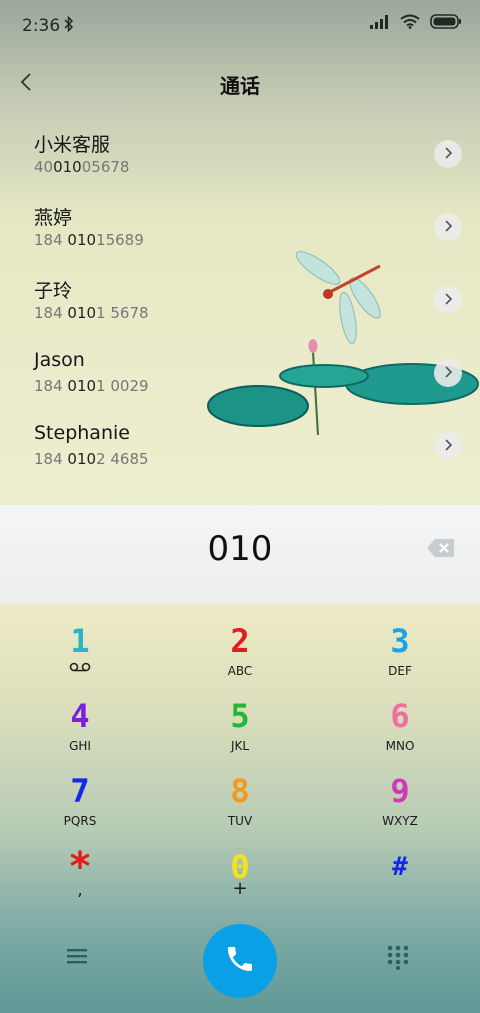 The image size is (480, 1013). What do you see at coordinates (380, 21) in the screenshot?
I see `signal-icon` at bounding box center [380, 21].